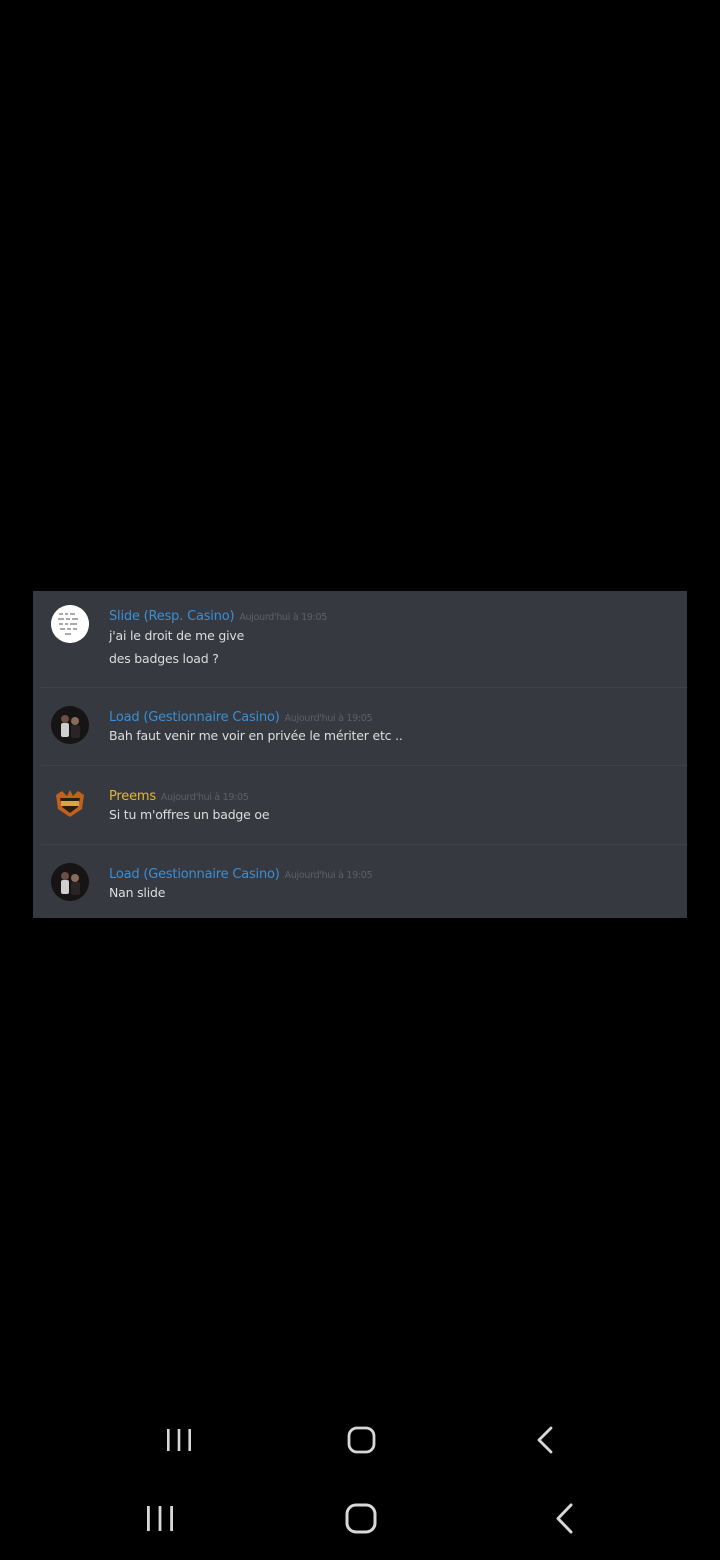 This screenshot has width=720, height=1560. Describe the element at coordinates (164, 658) in the screenshot. I see `message-text-line: des badges load ?` at that location.